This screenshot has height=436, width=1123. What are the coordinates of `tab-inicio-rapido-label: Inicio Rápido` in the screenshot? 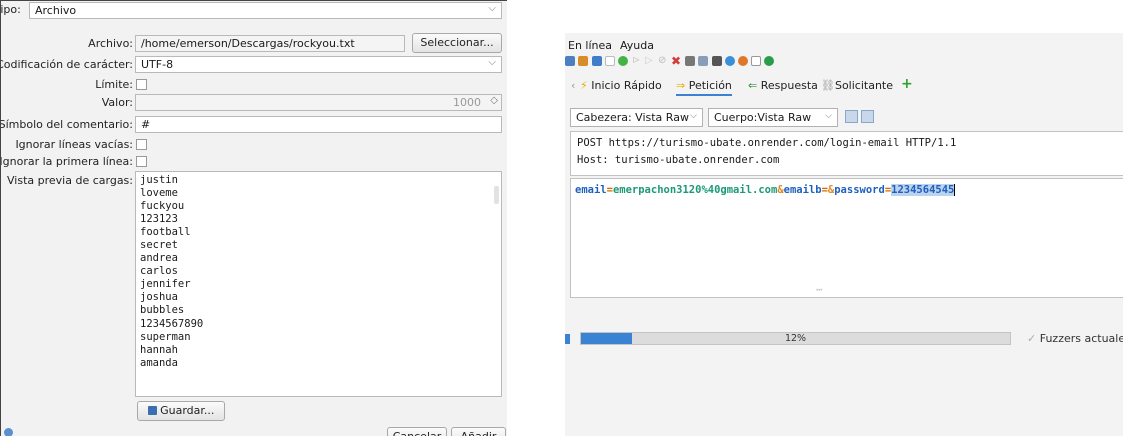 It's located at (626, 85).